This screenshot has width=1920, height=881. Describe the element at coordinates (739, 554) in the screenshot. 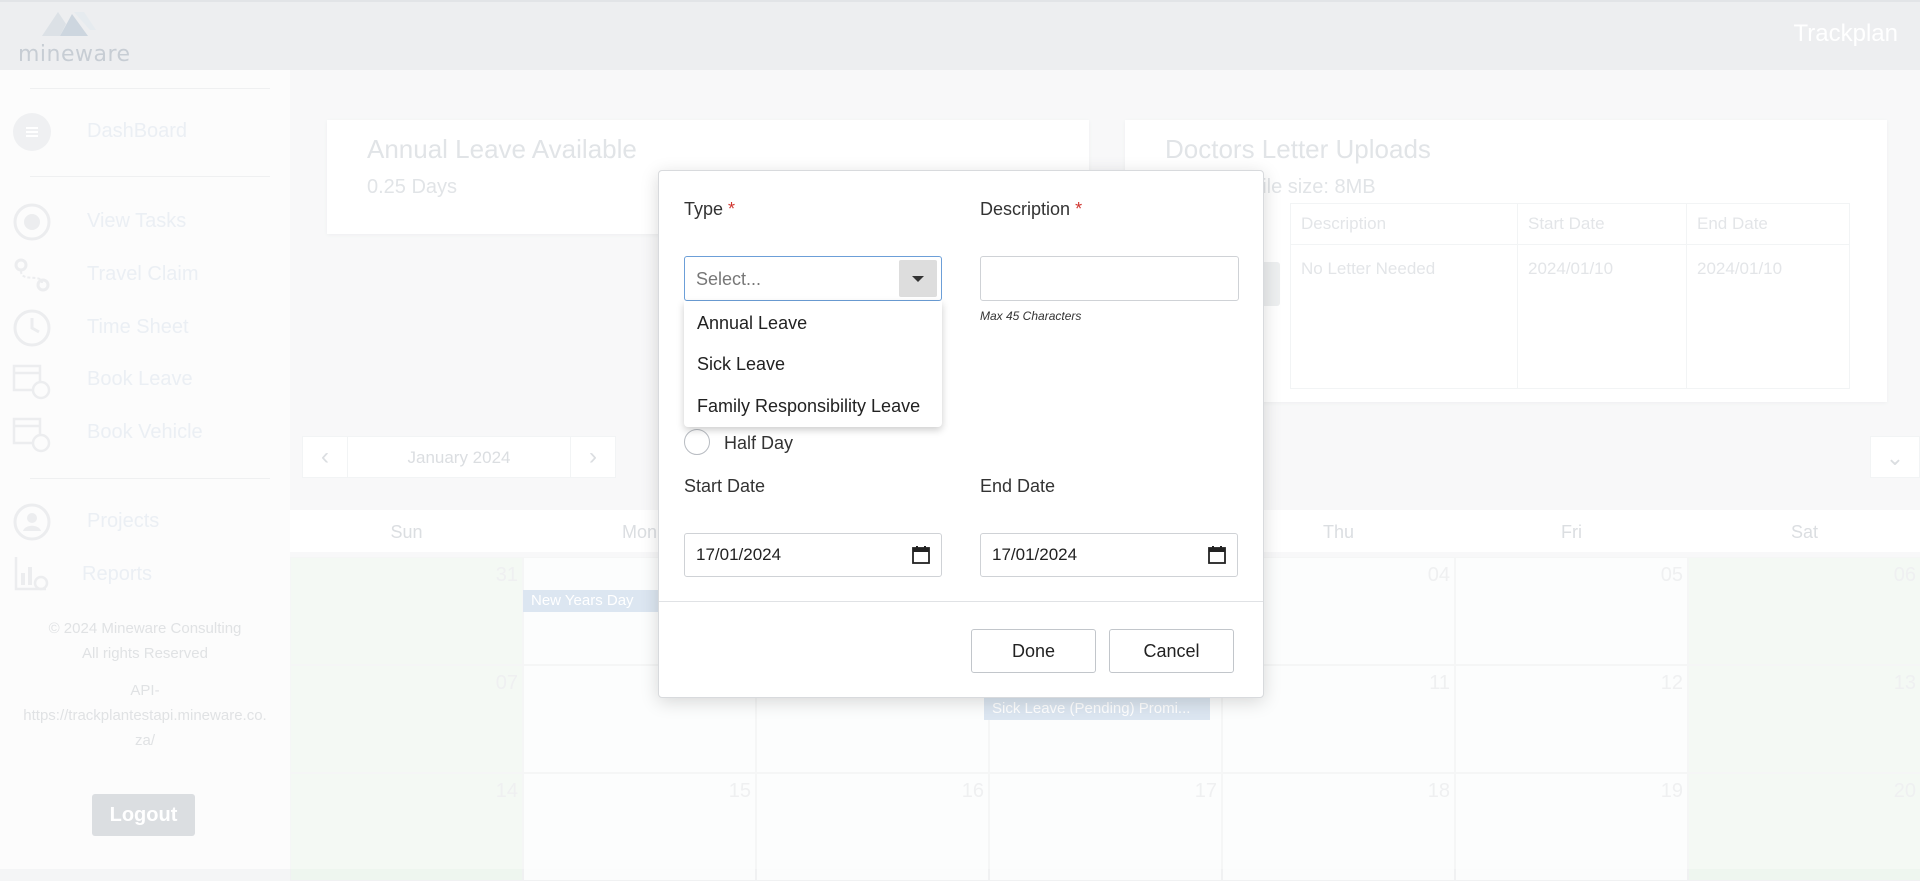

I see `start-date-value: 17/01/2024` at that location.